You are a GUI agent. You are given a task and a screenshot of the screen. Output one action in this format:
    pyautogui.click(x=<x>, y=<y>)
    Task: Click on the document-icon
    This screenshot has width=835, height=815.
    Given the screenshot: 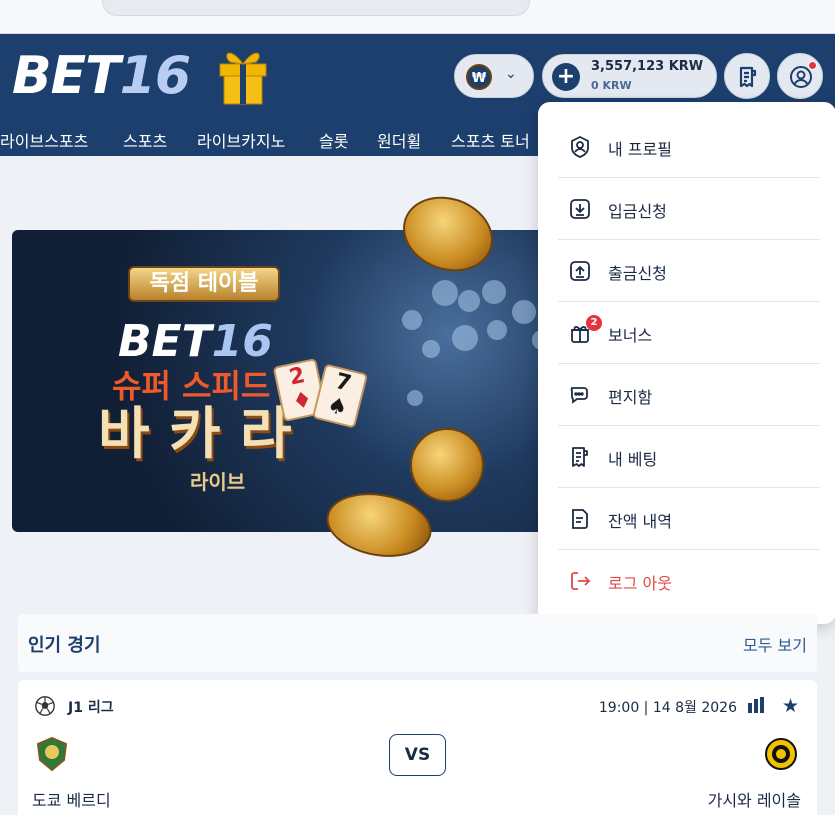 What is the action you would take?
    pyautogui.click(x=580, y=519)
    